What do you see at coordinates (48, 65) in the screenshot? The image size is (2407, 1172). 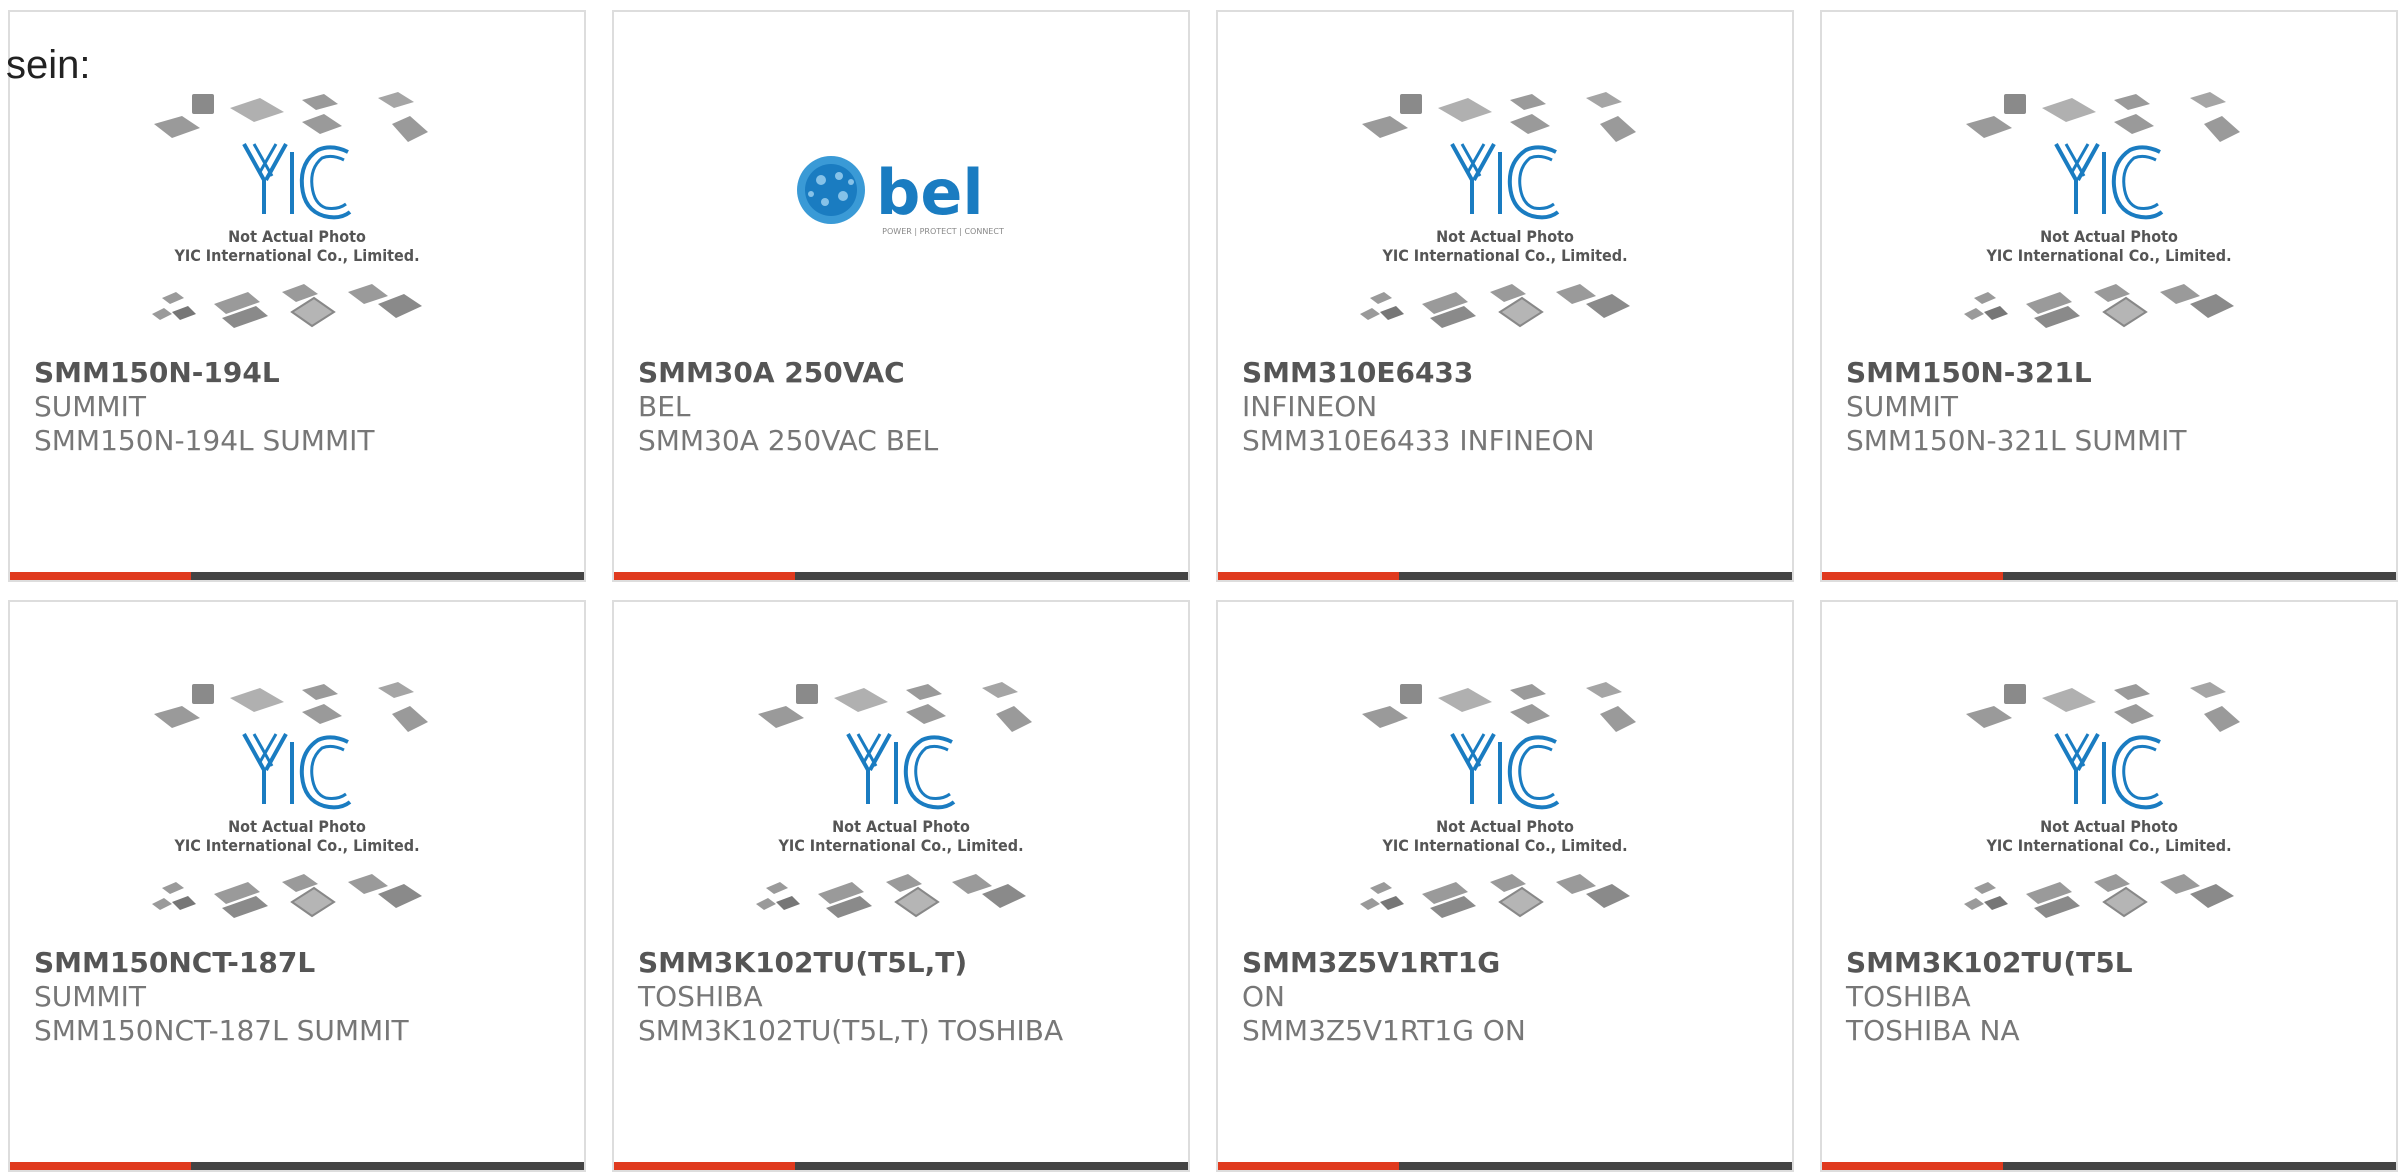 I see `intro-text: sein:` at bounding box center [48, 65].